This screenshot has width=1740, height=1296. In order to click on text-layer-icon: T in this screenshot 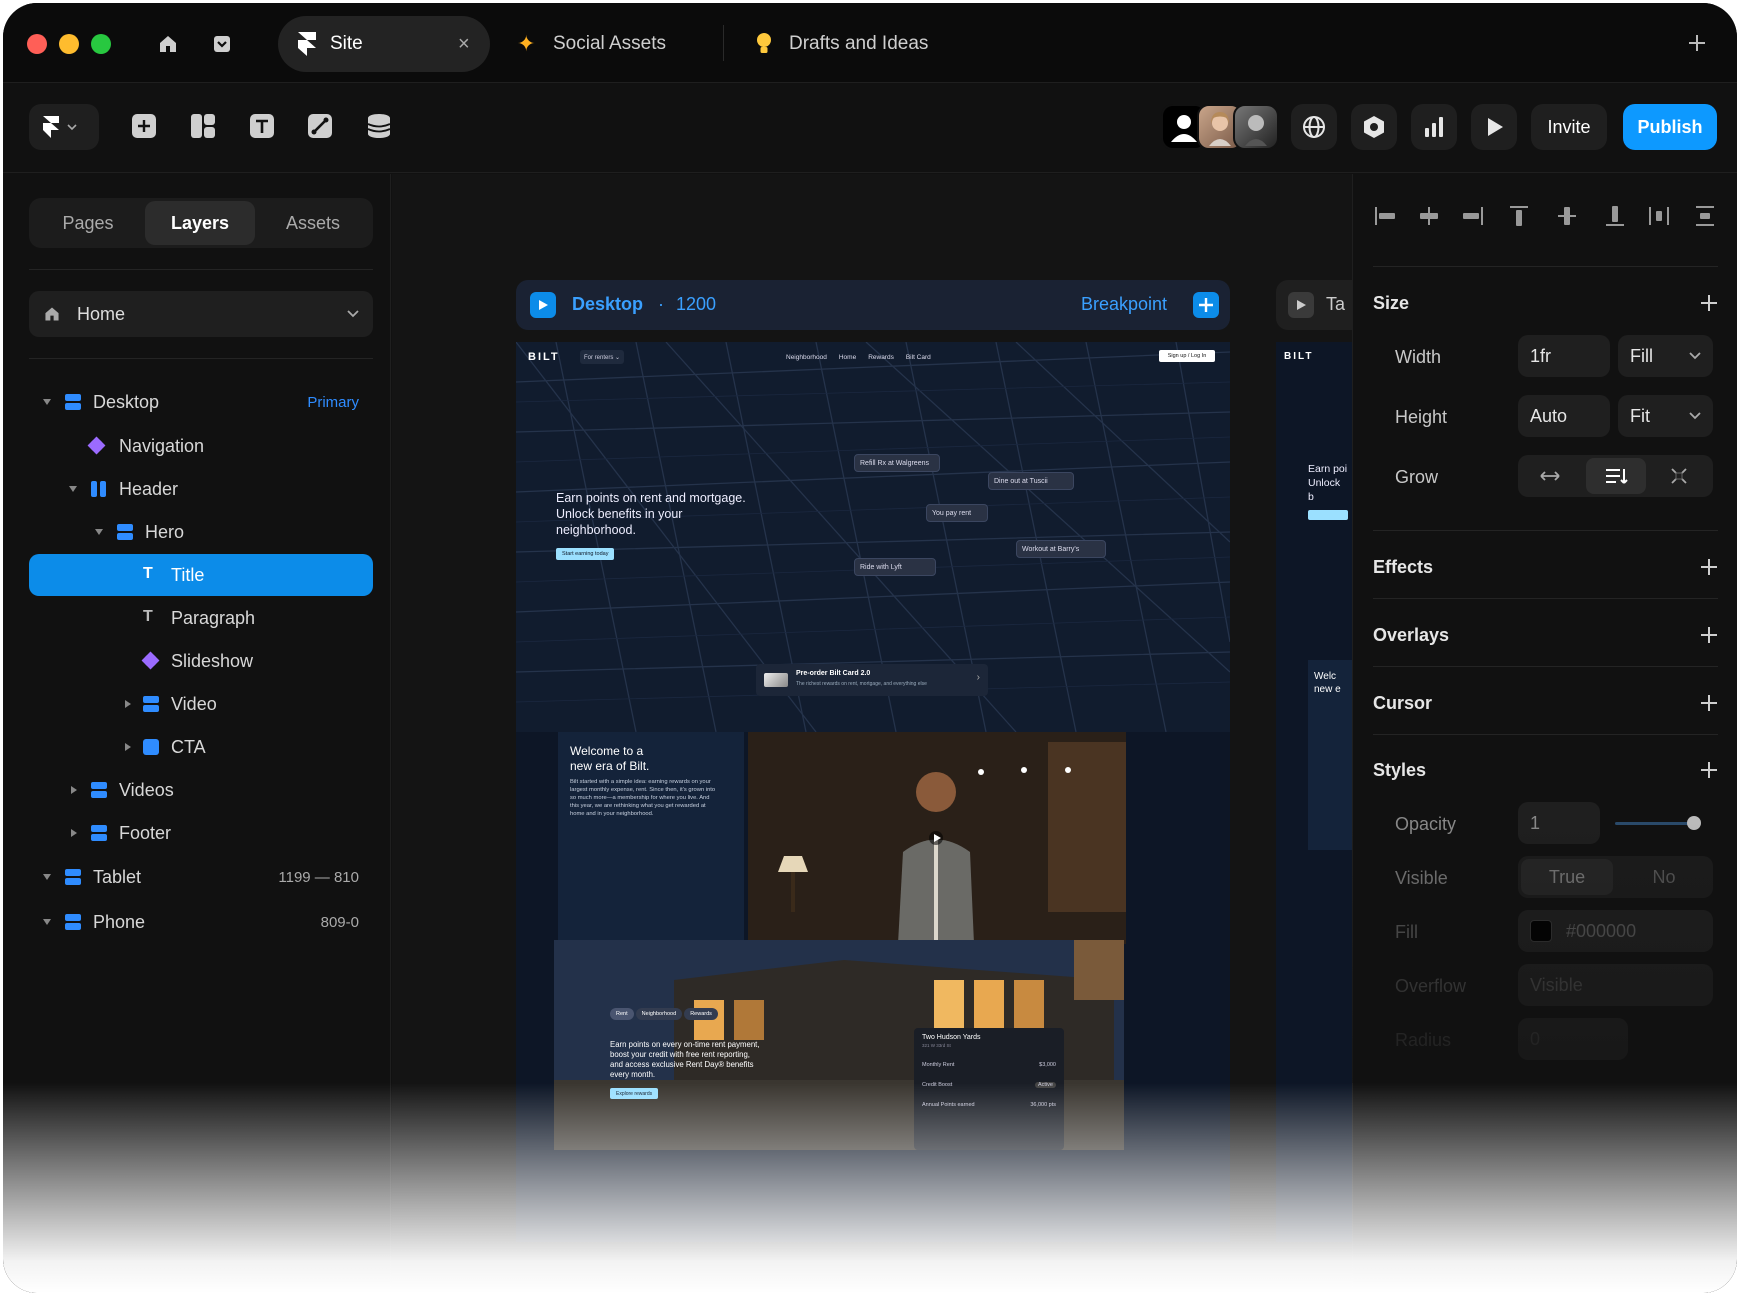, I will do `click(148, 616)`.